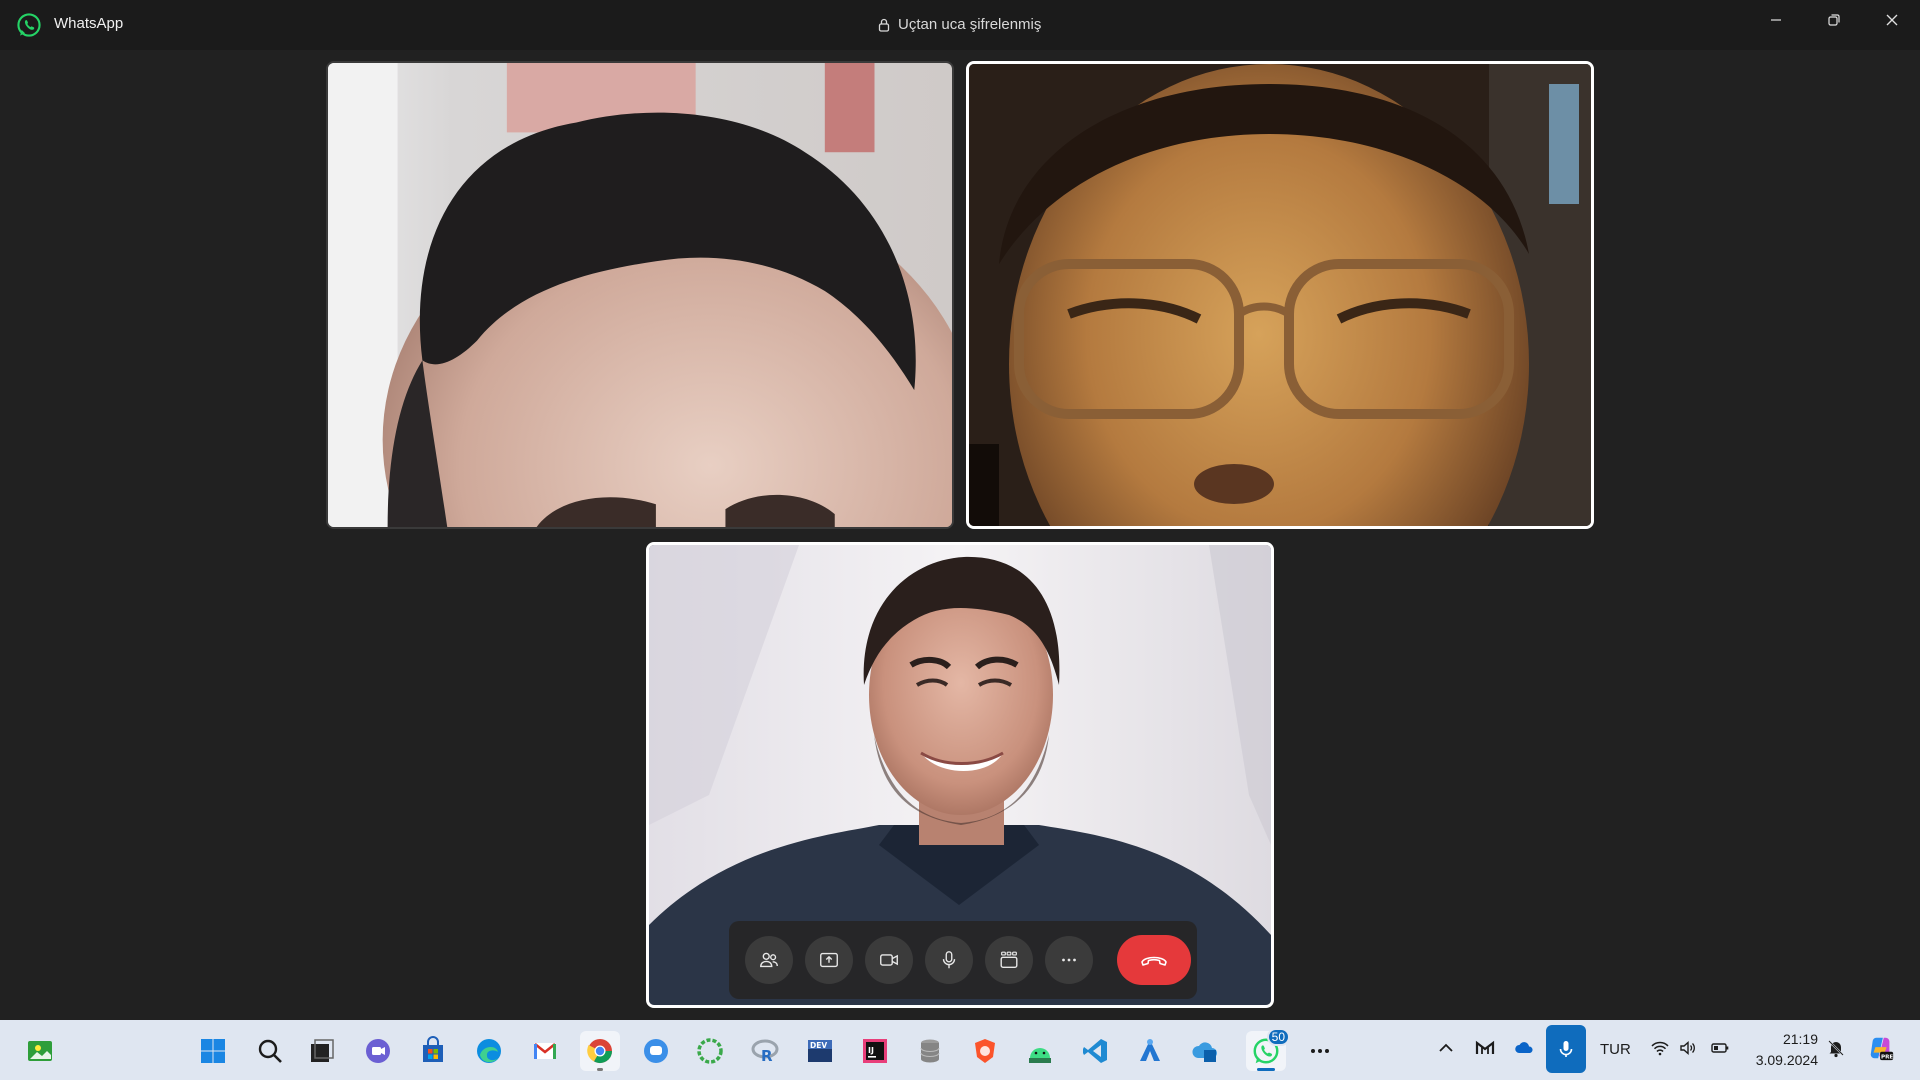  I want to click on minimize-button, so click(1776, 20).